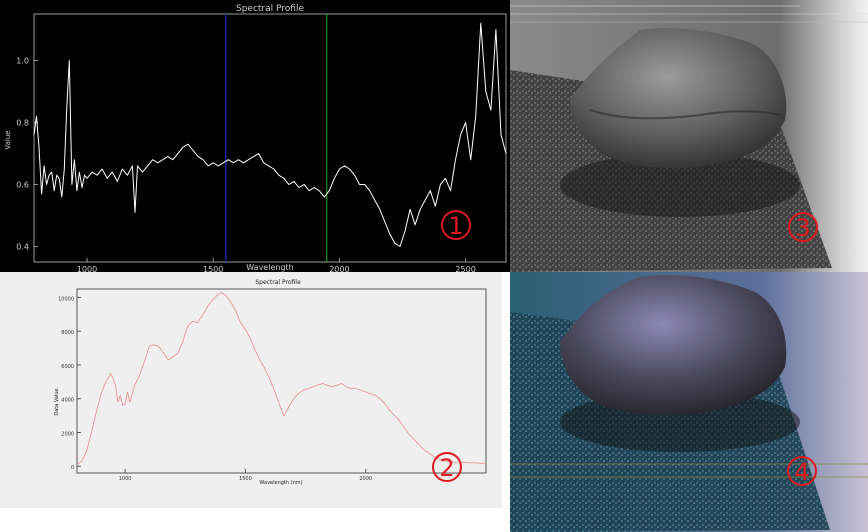 This screenshot has width=868, height=532. What do you see at coordinates (278, 282) in the screenshot?
I see `chart-2-title: Spectral Profile` at bounding box center [278, 282].